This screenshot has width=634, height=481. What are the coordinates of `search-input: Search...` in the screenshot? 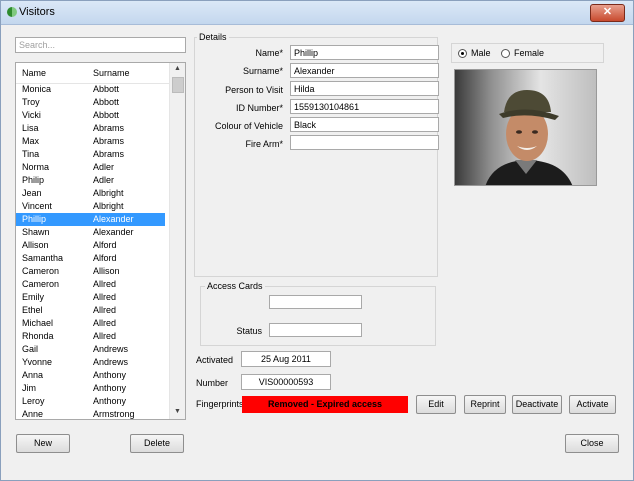 It's located at (100, 45).